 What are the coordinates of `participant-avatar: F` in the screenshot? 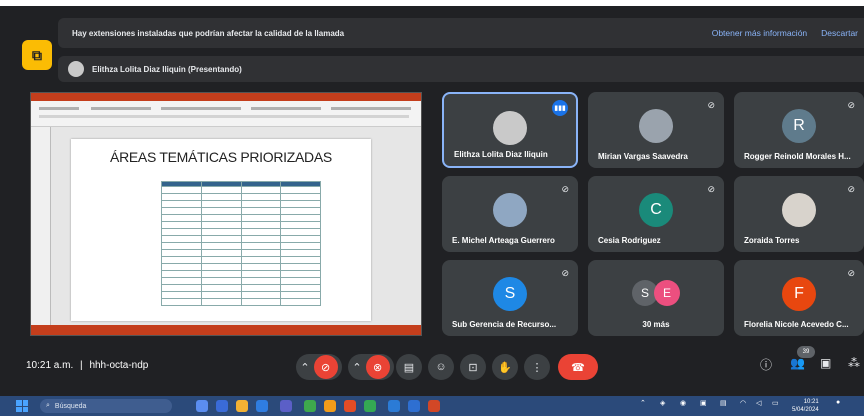 It's located at (799, 294).